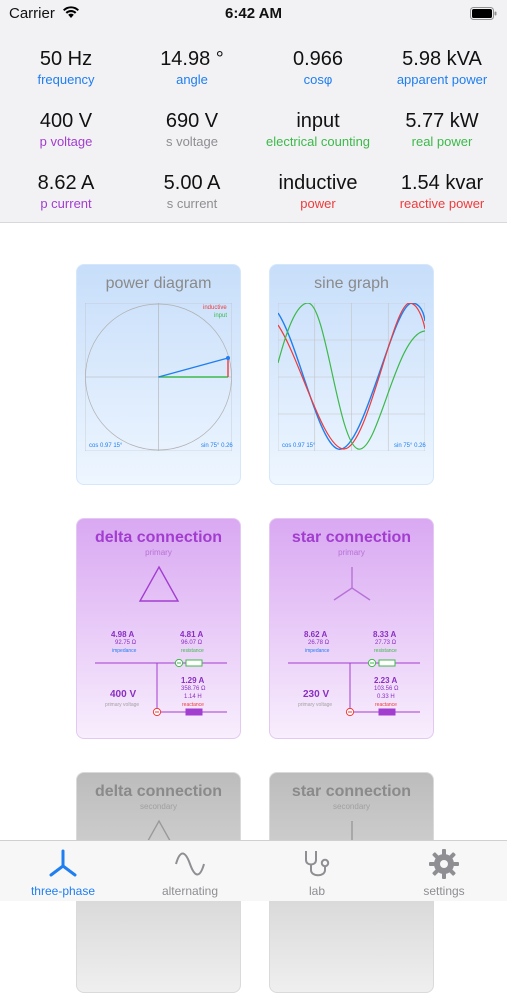 The width and height of the screenshot is (507, 993). Describe the element at coordinates (192, 634) in the screenshot. I see `resistance-current: 4.81 A` at that location.